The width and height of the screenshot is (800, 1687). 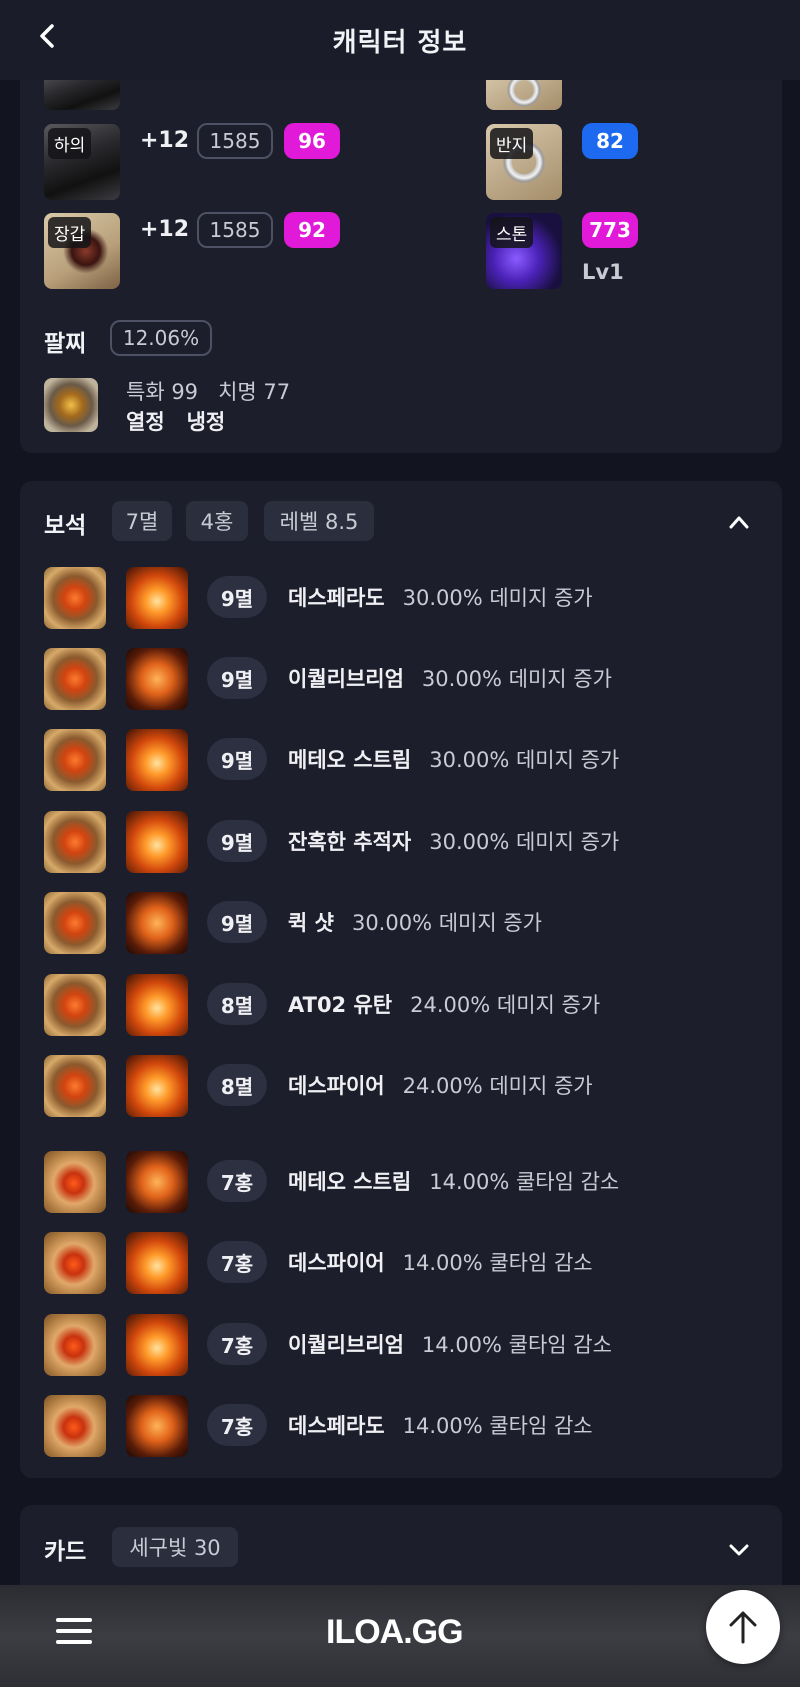 I want to click on expand-toggle, so click(x=739, y=1550).